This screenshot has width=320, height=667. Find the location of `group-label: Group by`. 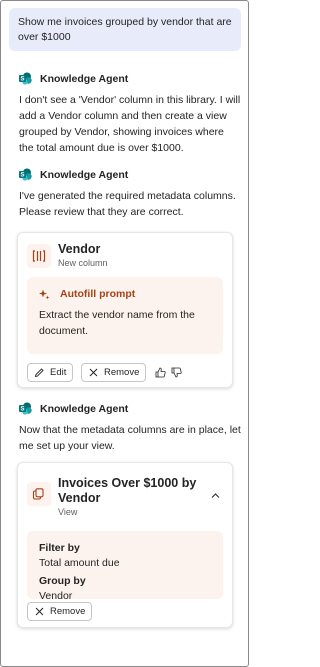

group-label: Group by is located at coordinates (62, 581).